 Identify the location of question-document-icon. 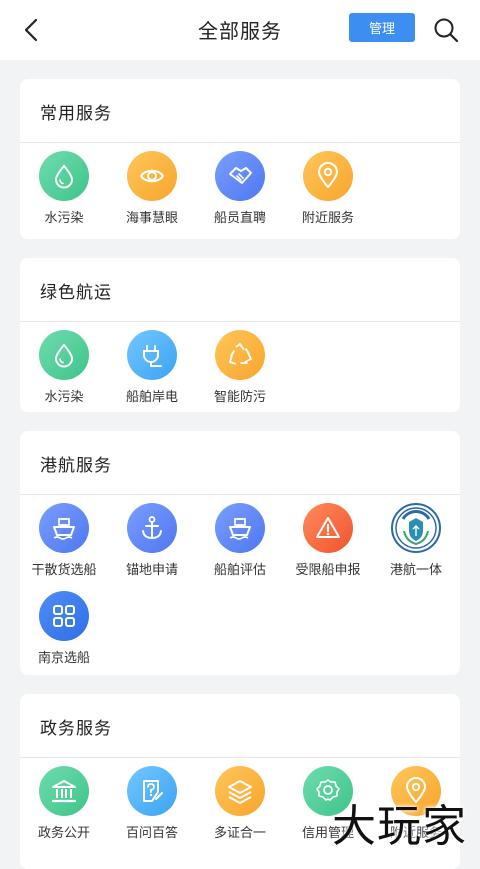
(152, 791).